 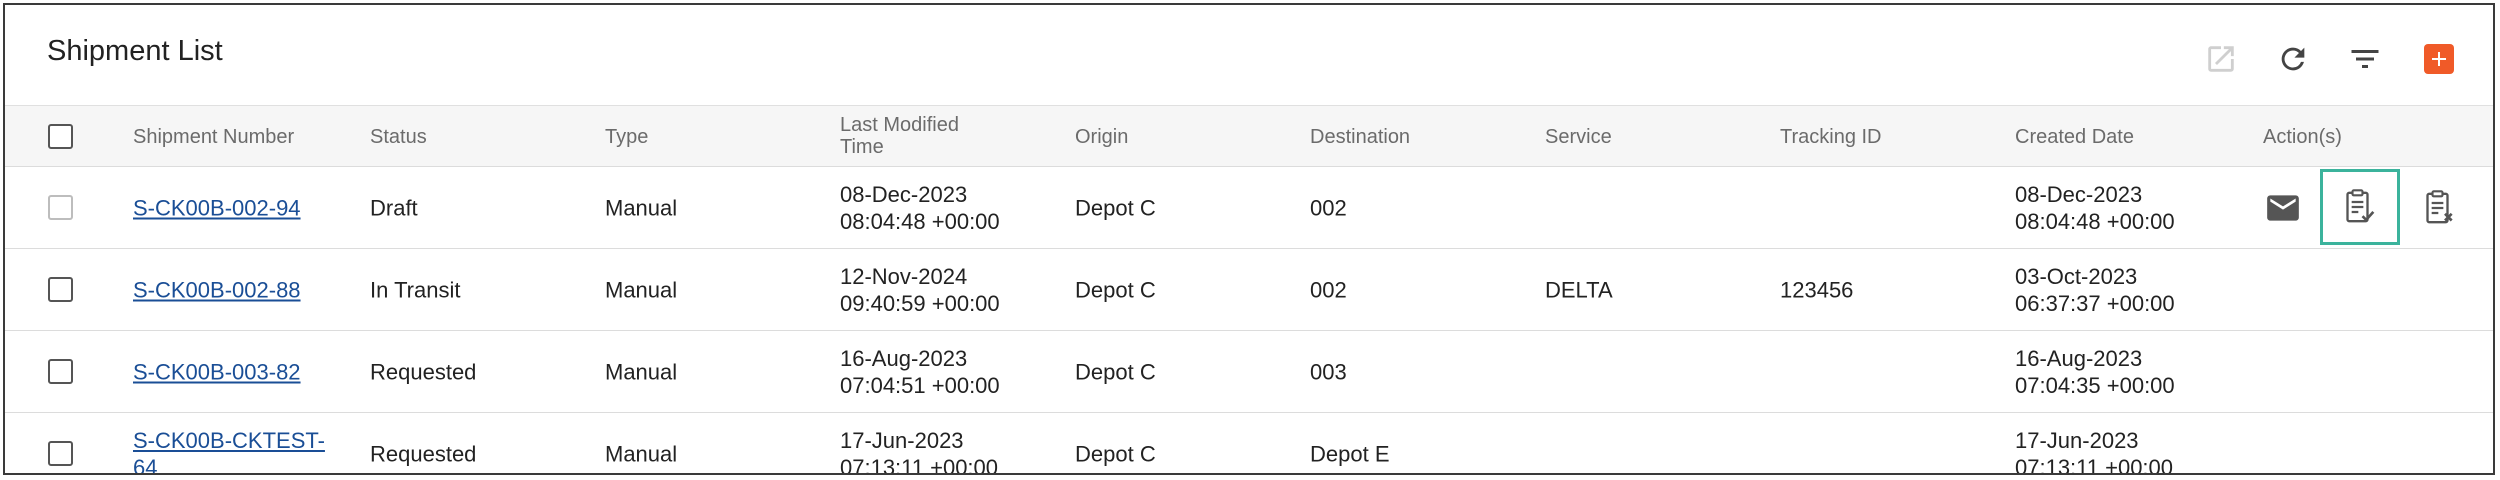 What do you see at coordinates (2077, 440) in the screenshot?
I see `created-date: 17-Jun-2023` at bounding box center [2077, 440].